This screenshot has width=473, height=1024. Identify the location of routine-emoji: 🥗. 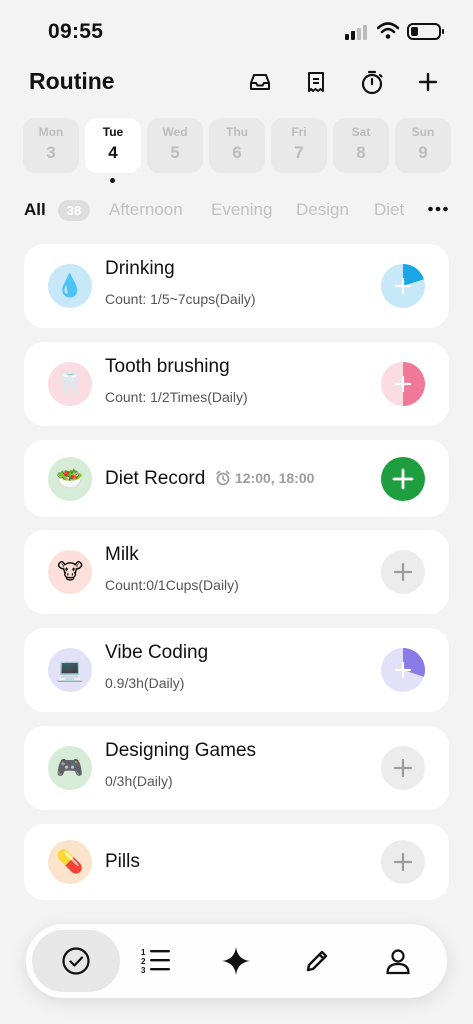
(70, 478).